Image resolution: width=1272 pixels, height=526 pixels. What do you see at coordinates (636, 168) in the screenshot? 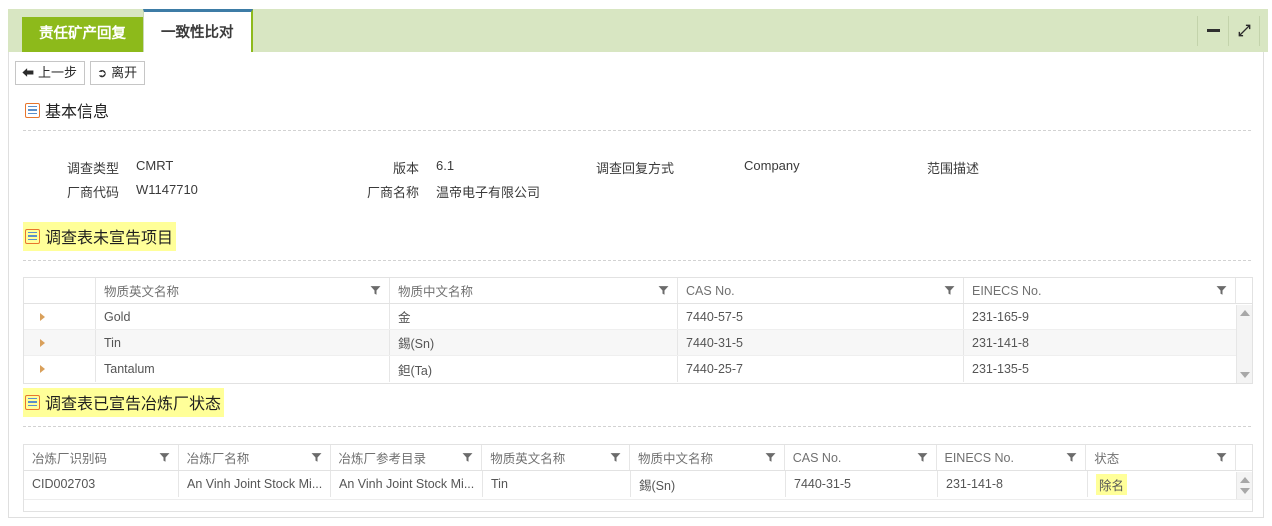
I see `field-row: 调查类型 CMRT 版本 6.1 调查回复方式 Company 范围描述` at bounding box center [636, 168].